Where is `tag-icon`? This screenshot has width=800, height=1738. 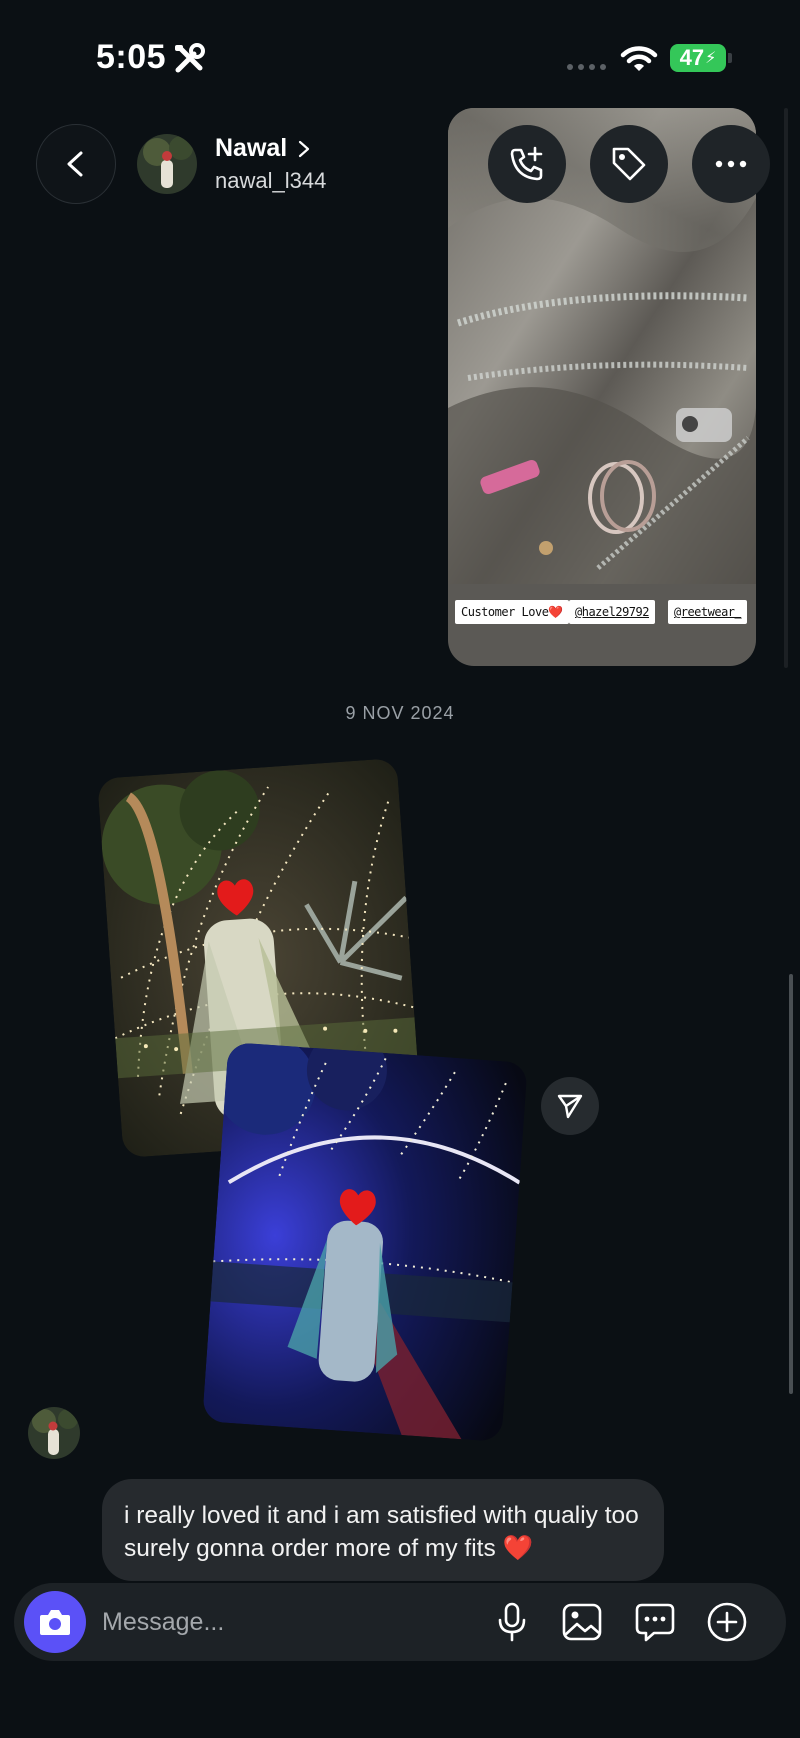
tag-icon is located at coordinates (629, 164).